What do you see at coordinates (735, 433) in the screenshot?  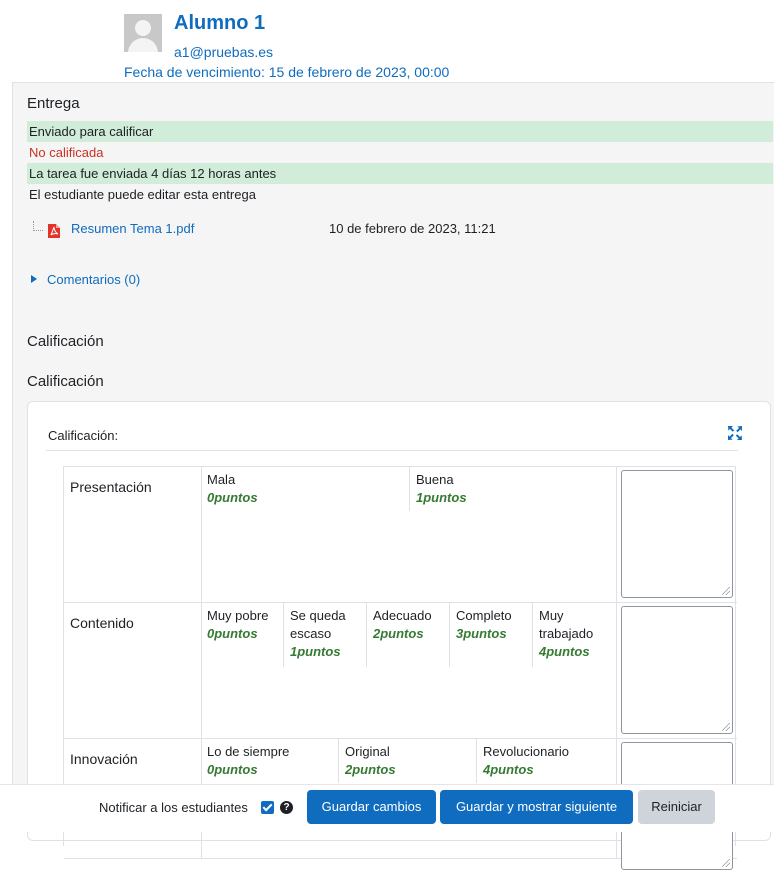 I see `expand-icon` at bounding box center [735, 433].